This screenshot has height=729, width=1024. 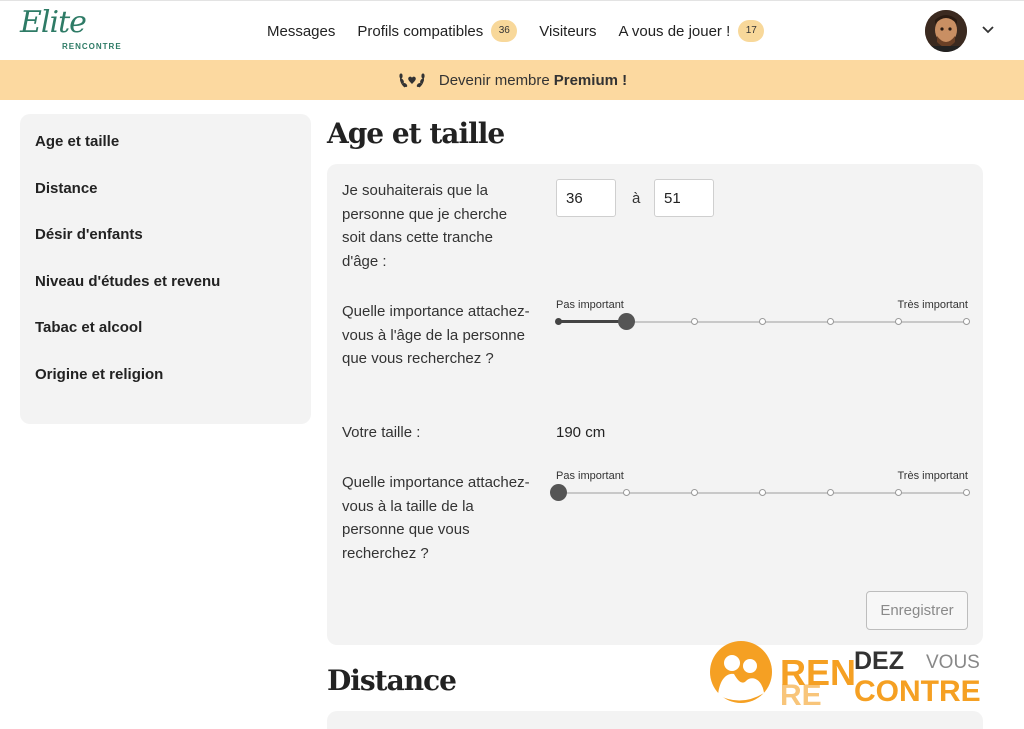 I want to click on nav-compatible-profiles: Profils compatibles 36, so click(x=437, y=31).